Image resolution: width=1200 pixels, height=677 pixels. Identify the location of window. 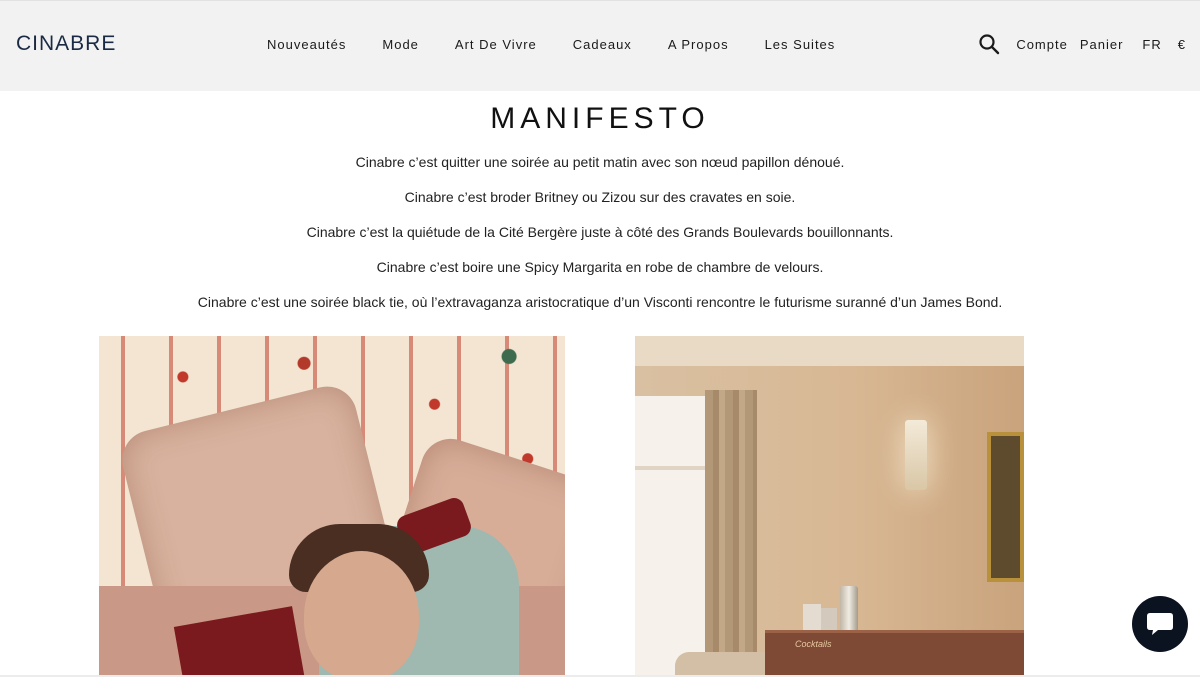
(674, 536).